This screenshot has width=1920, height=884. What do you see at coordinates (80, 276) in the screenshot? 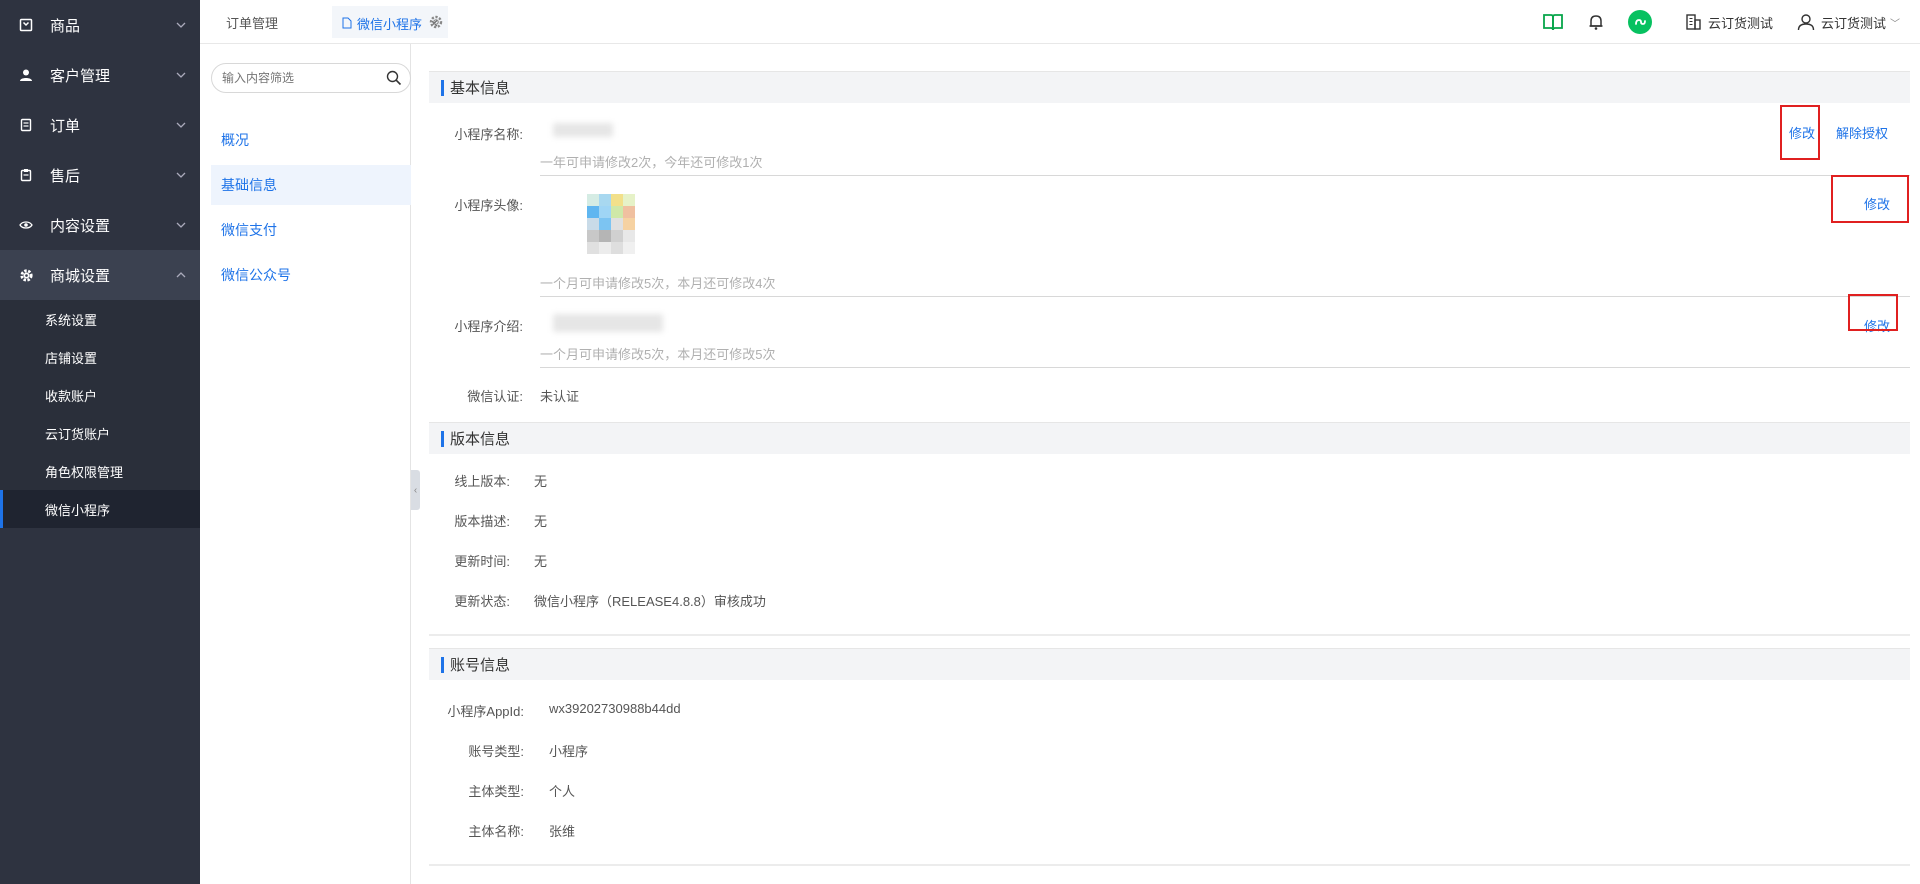
I see `nav-group-label: 商城设置` at bounding box center [80, 276].